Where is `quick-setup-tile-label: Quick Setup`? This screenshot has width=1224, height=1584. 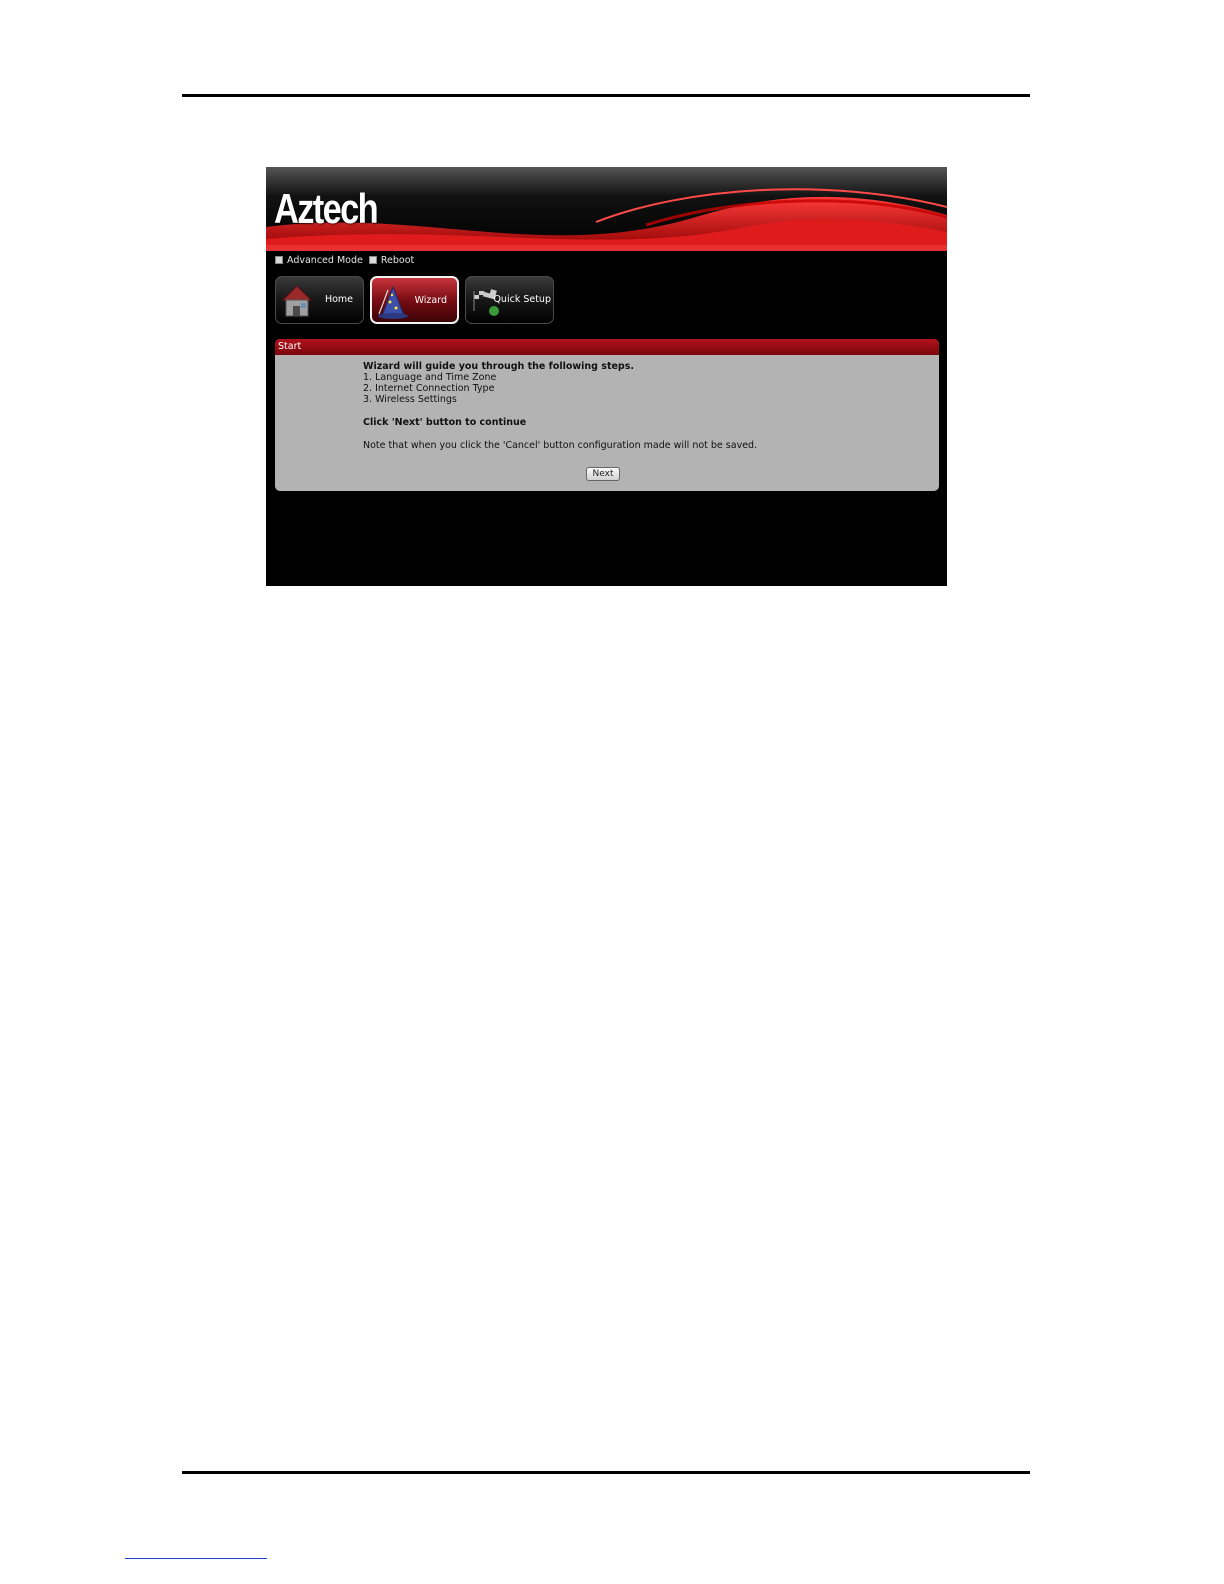
quick-setup-tile-label: Quick Setup is located at coordinates (522, 299).